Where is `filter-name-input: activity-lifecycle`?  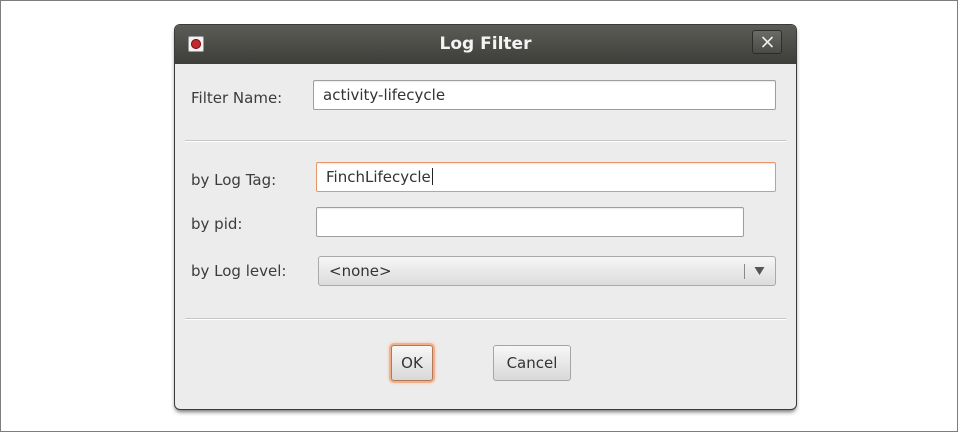 filter-name-input: activity-lifecycle is located at coordinates (544, 95).